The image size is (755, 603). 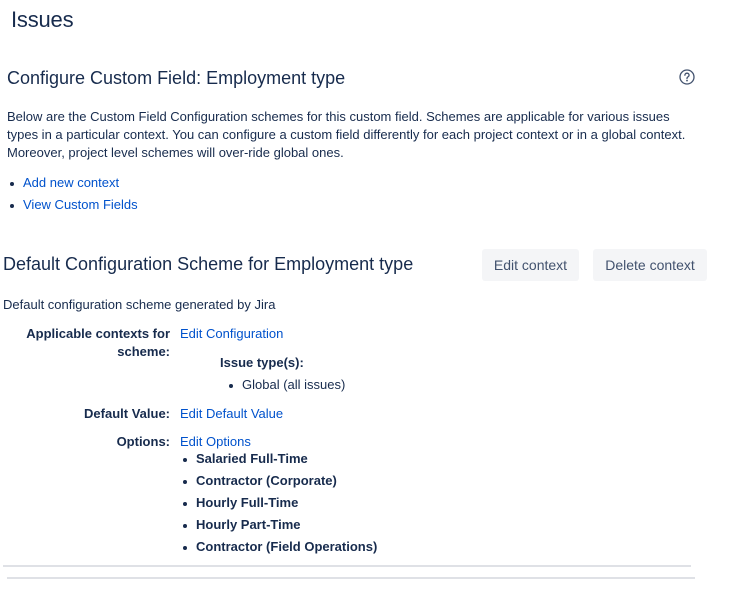 I want to click on list-item: Hourly Part-Time, so click(x=278, y=528).